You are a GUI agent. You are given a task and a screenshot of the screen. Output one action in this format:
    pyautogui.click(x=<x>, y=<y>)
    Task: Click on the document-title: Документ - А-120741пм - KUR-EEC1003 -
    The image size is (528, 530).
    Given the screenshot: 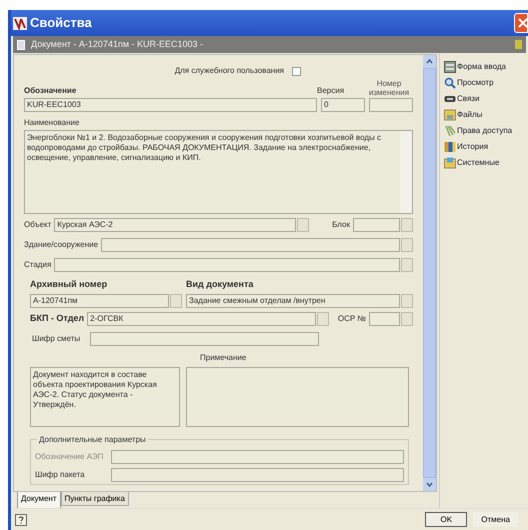 What is the action you would take?
    pyautogui.click(x=117, y=44)
    